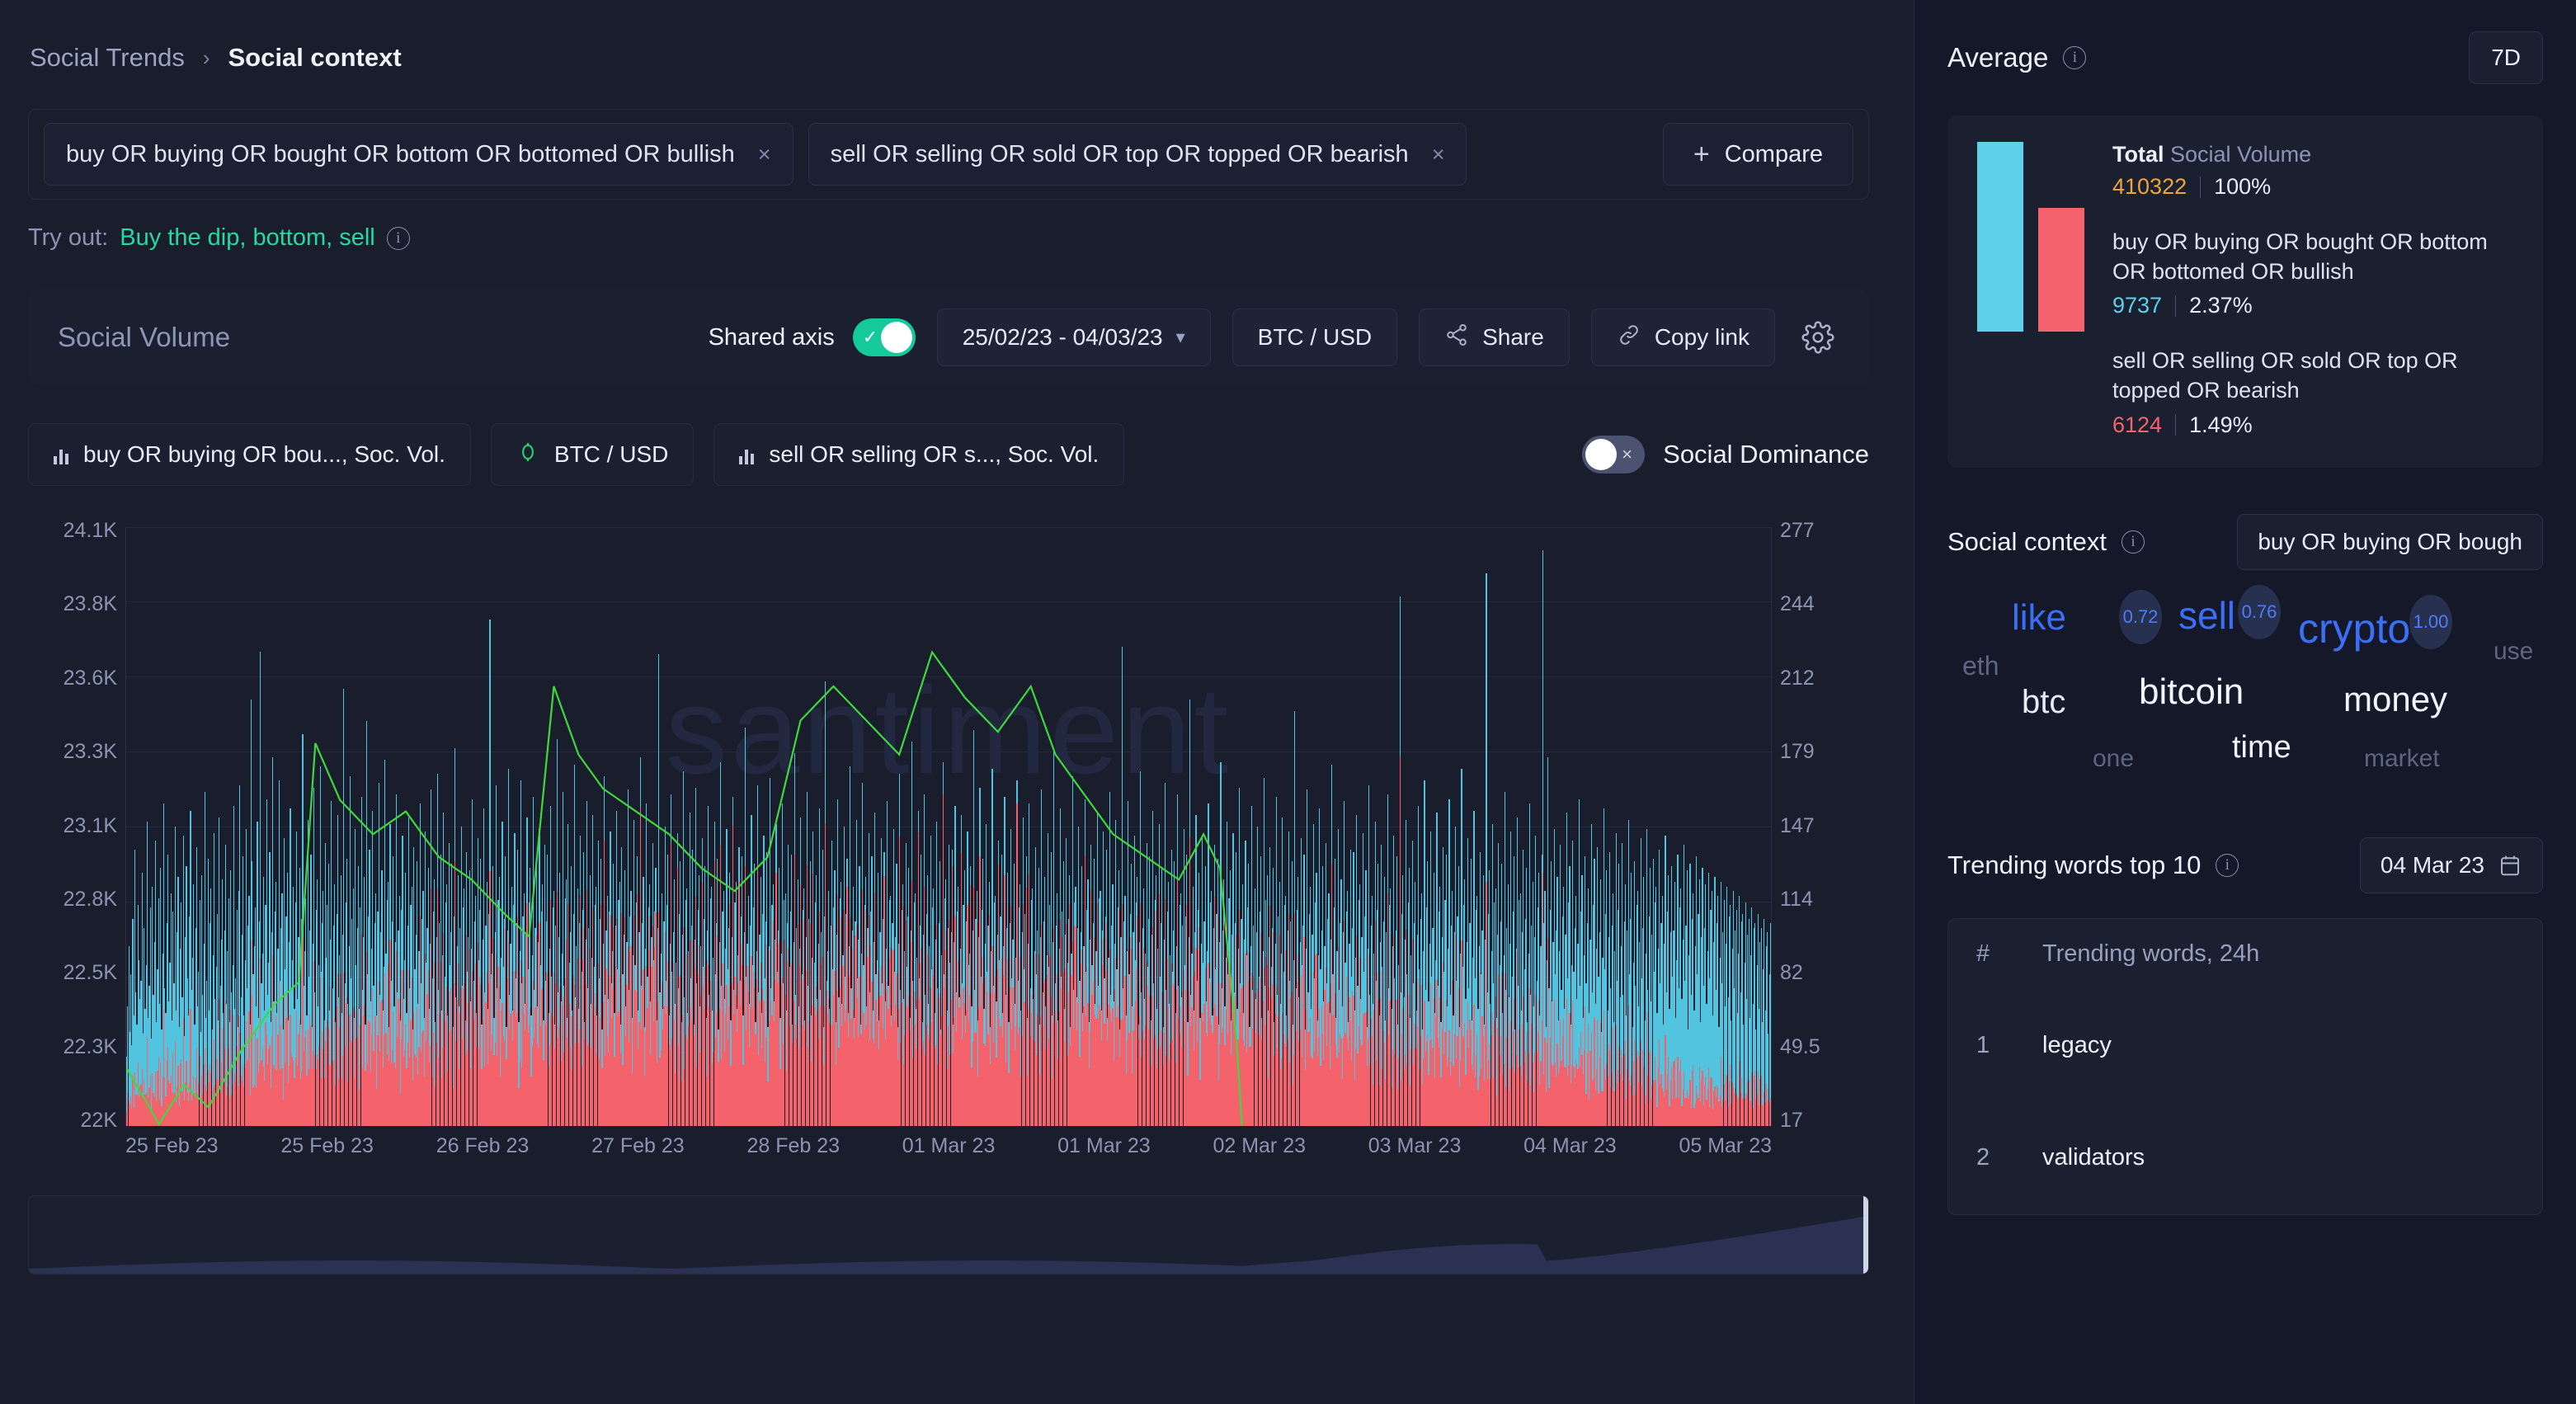 This screenshot has height=1404, width=2576. What do you see at coordinates (1983, 953) in the screenshot?
I see `column-header-rank: #` at bounding box center [1983, 953].